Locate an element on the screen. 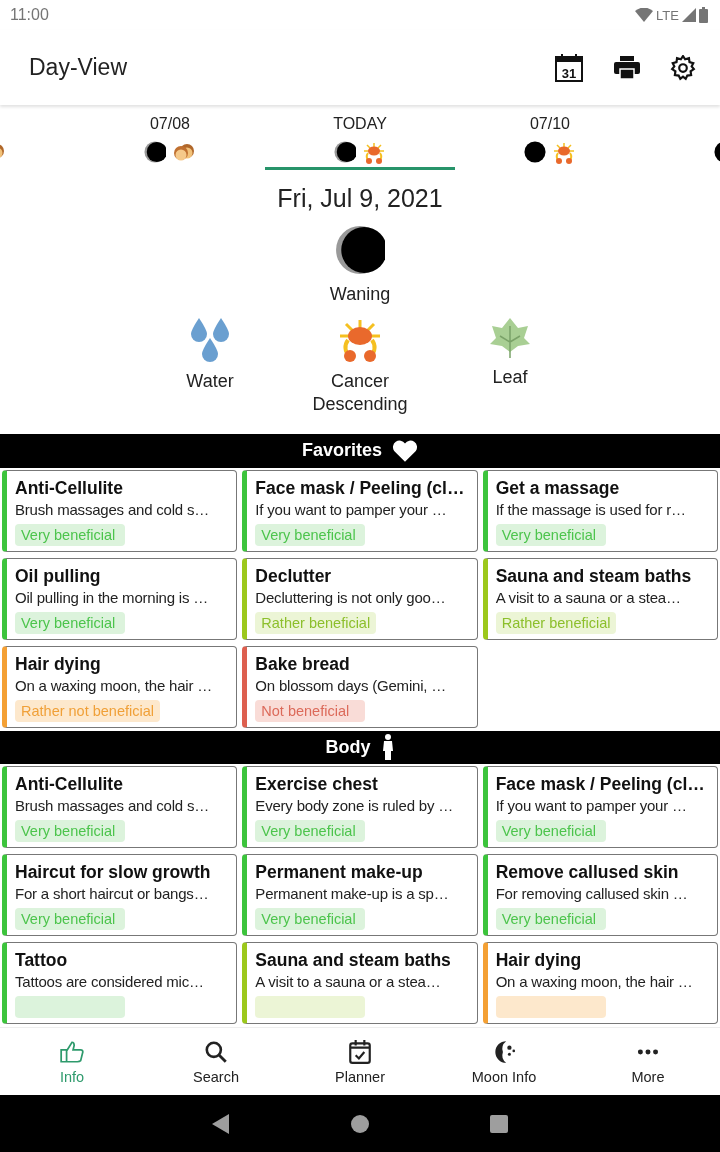 Image resolution: width=720 pixels, height=1152 pixels. card-title: Oil pulling is located at coordinates (58, 575).